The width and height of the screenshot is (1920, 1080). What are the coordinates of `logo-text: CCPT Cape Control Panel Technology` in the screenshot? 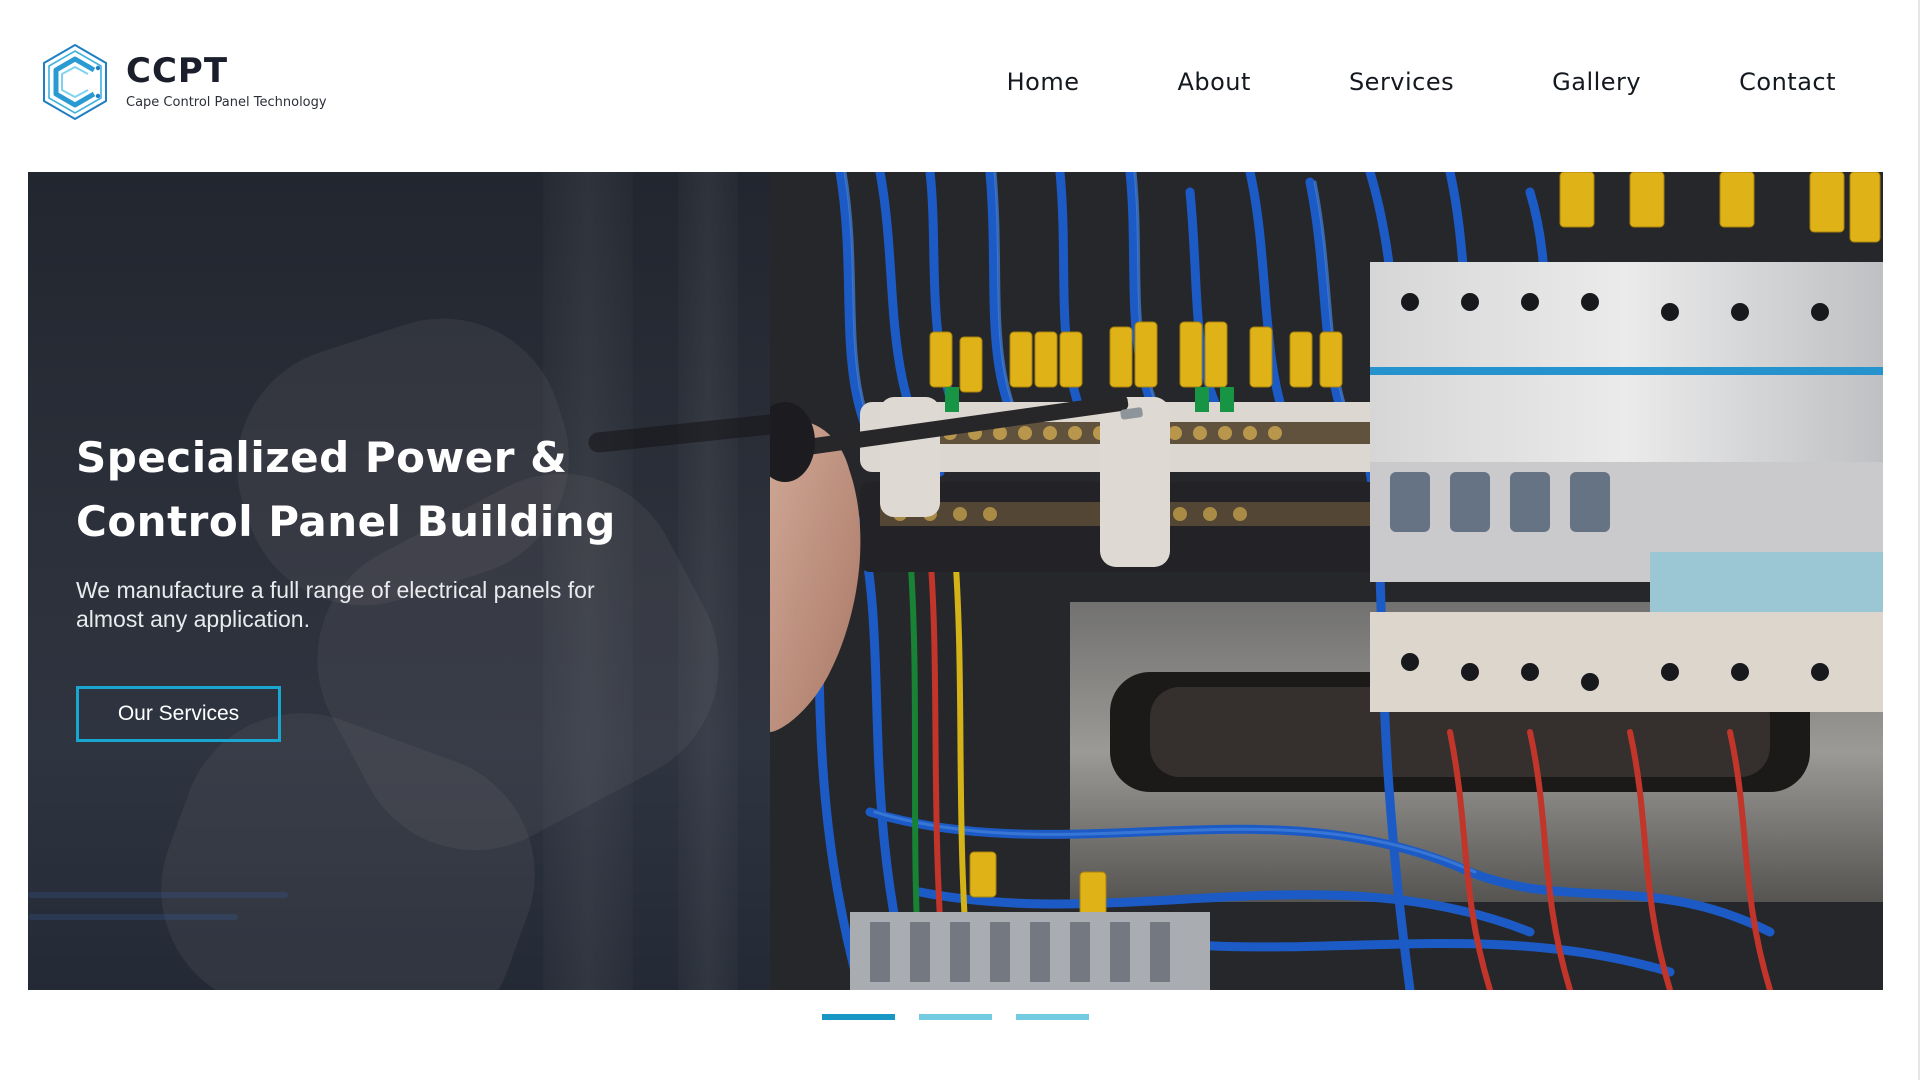 It's located at (226, 82).